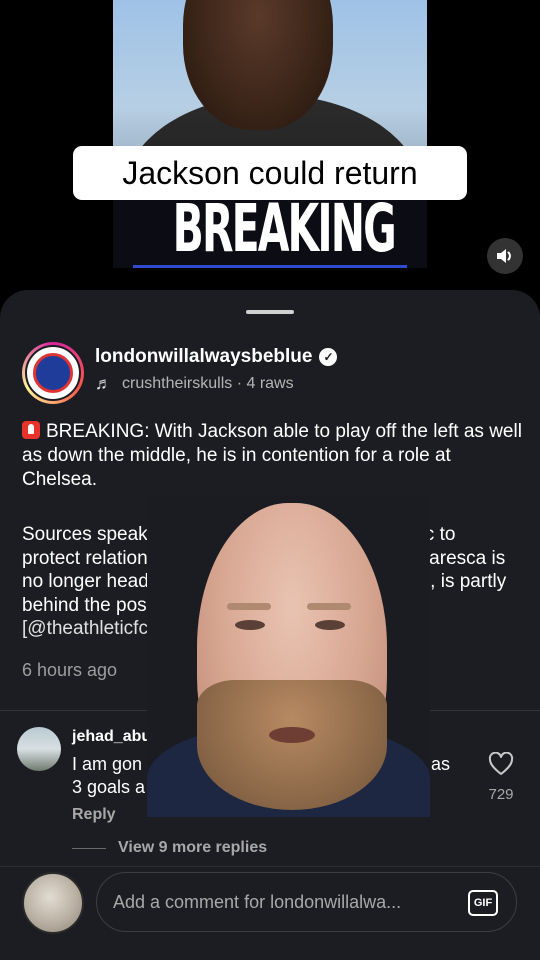 This screenshot has width=540, height=960. I want to click on speaker-icon, so click(504, 256).